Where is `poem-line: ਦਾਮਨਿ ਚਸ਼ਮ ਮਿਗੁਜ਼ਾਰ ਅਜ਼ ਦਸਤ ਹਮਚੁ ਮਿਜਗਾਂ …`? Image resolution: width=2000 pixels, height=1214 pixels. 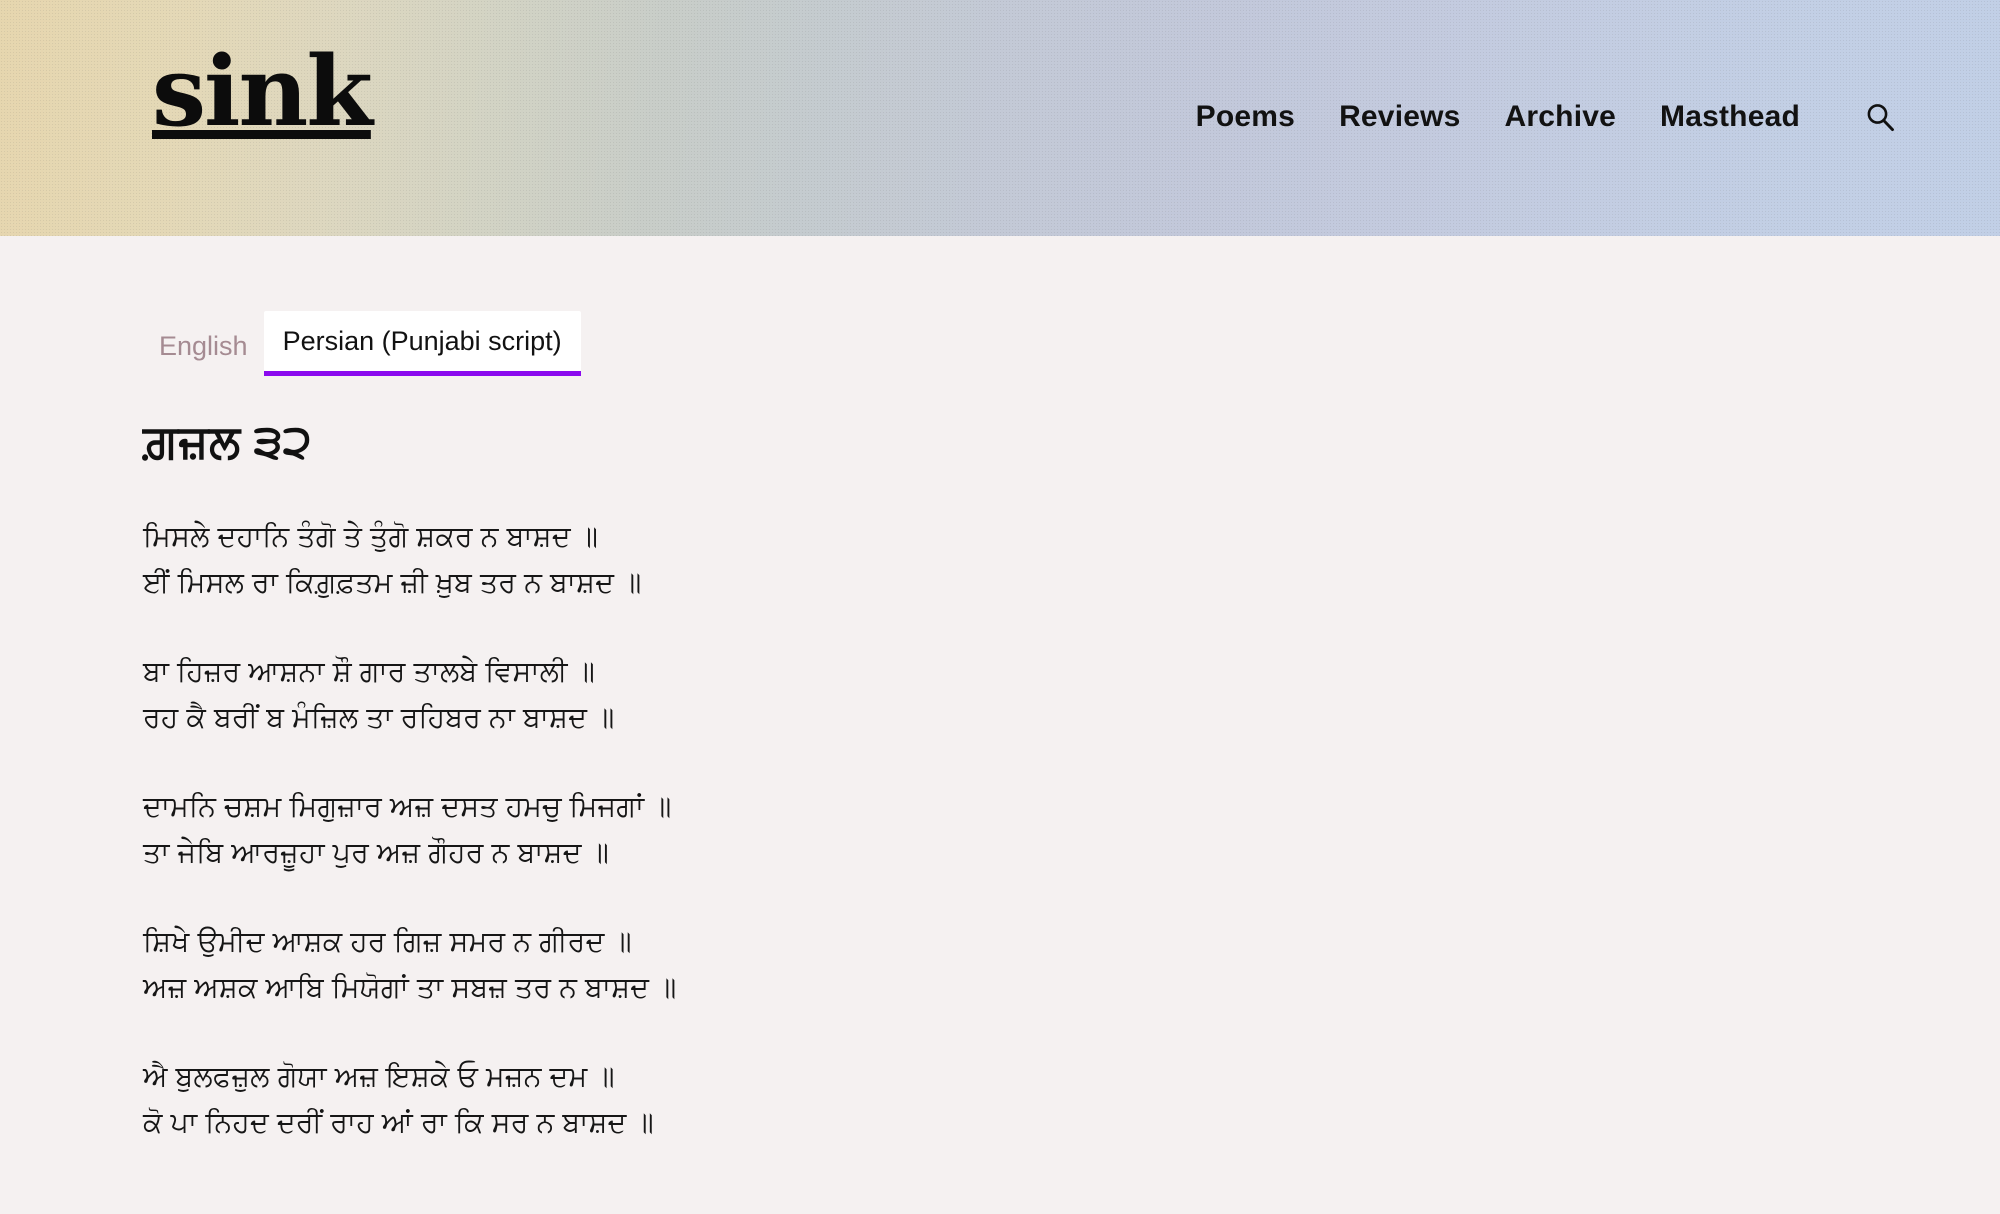 poem-line: ਦਾਮਨਿ ਚਸ਼ਮ ਮਿਗੁਜ਼ਾਰ ਅਜ਼ ਦਸਤ ਹਮਚੁ ਮਿਜਗਾਂ … is located at coordinates (407, 807).